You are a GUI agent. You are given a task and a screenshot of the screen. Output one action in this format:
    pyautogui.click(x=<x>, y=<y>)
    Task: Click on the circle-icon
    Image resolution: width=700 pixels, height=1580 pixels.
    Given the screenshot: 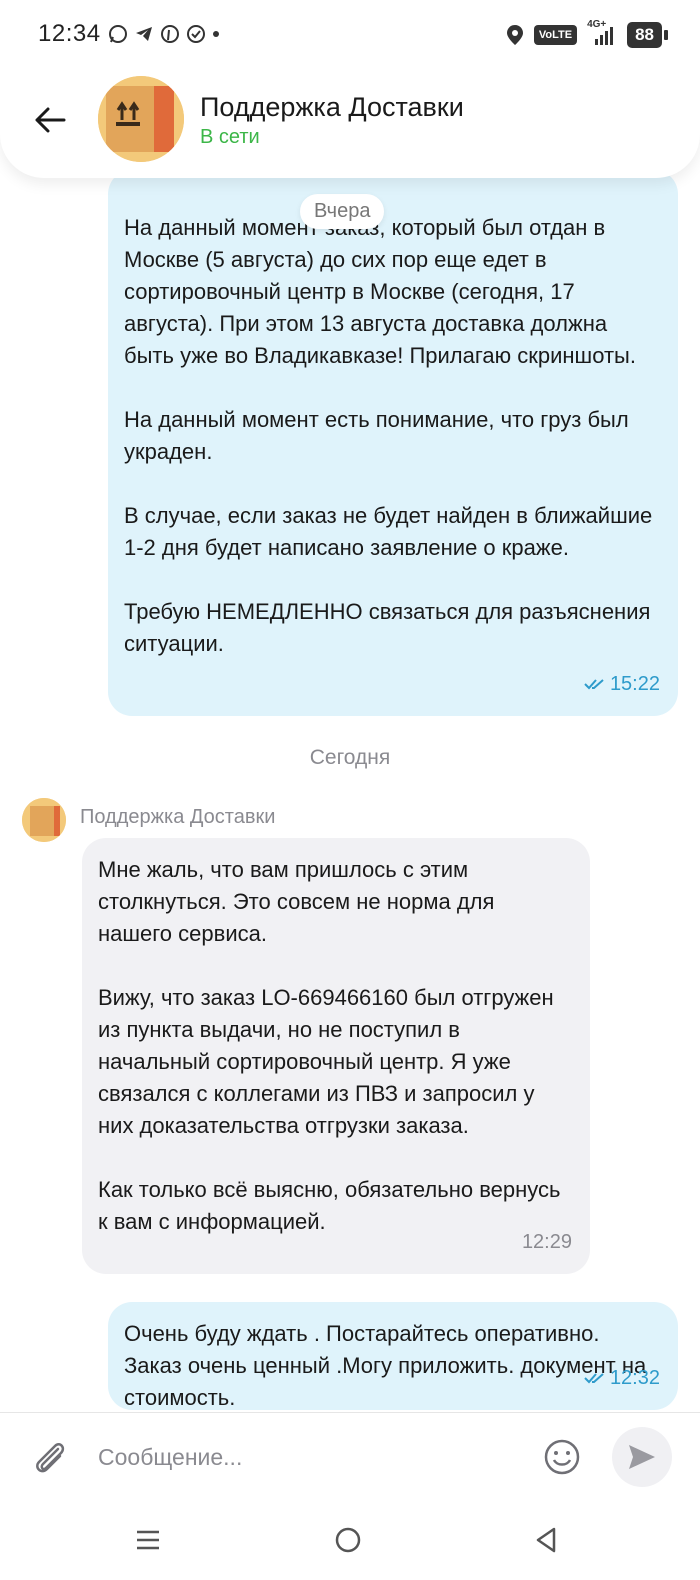 What is the action you would take?
    pyautogui.click(x=348, y=1540)
    